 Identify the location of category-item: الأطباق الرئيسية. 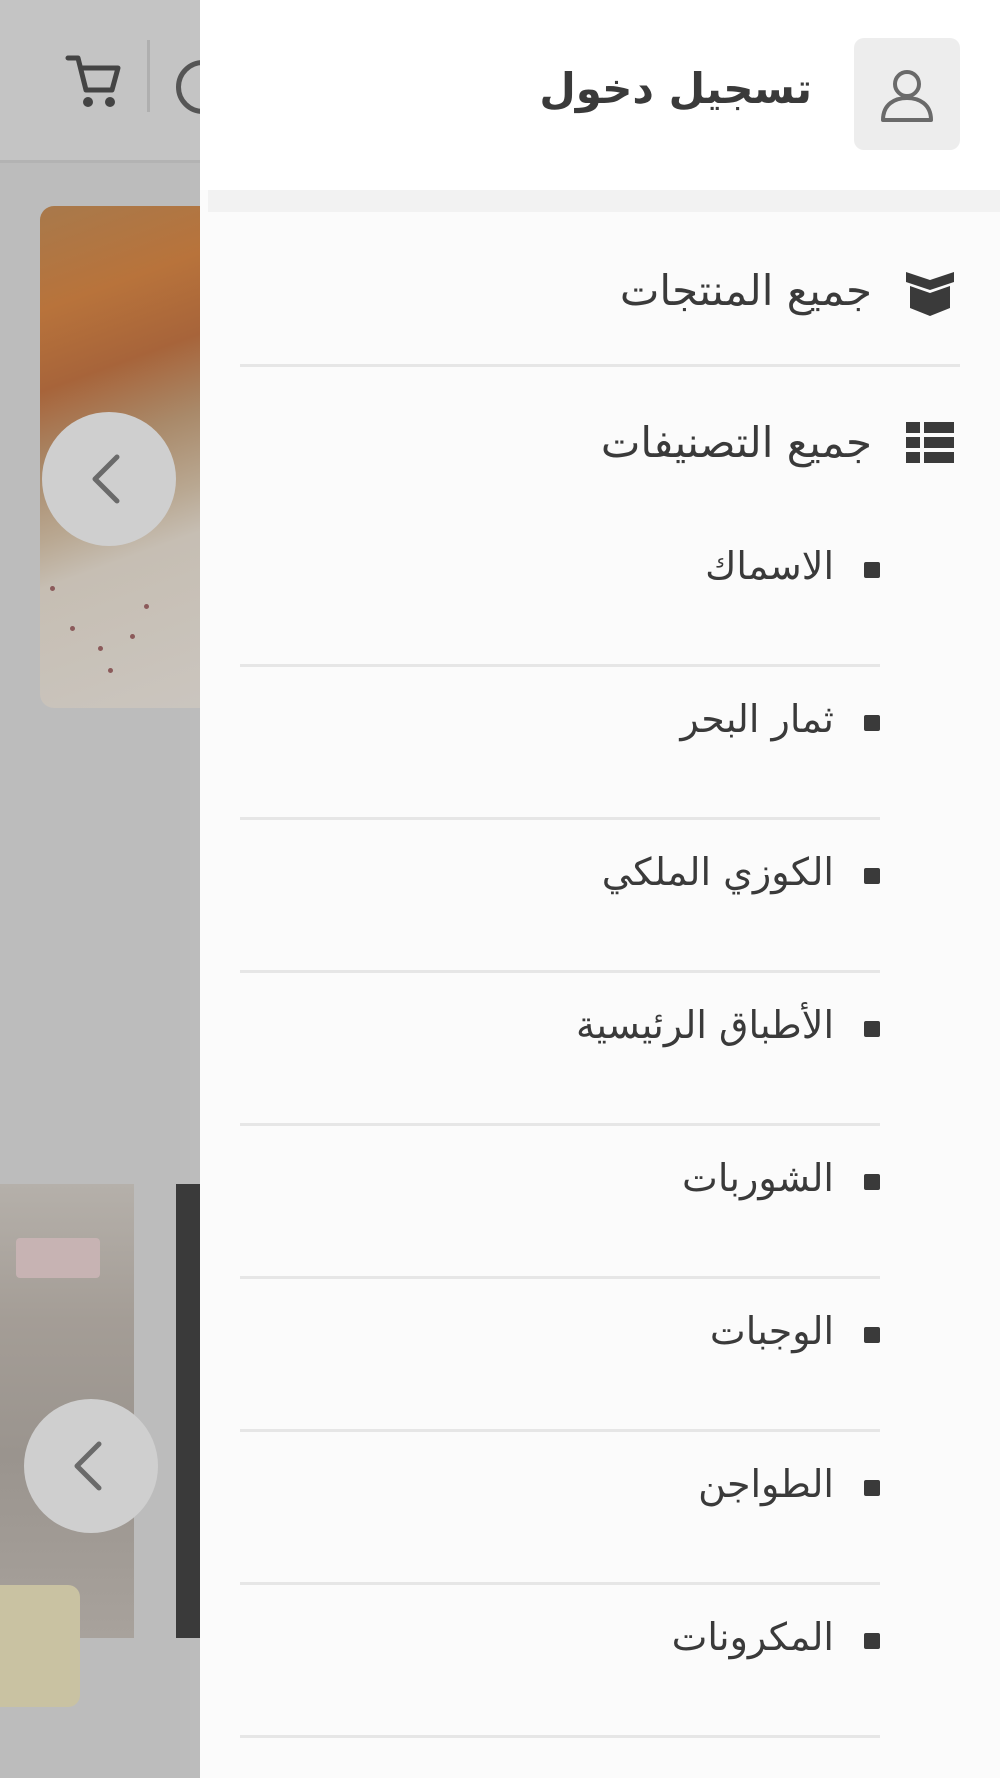
(560, 1049).